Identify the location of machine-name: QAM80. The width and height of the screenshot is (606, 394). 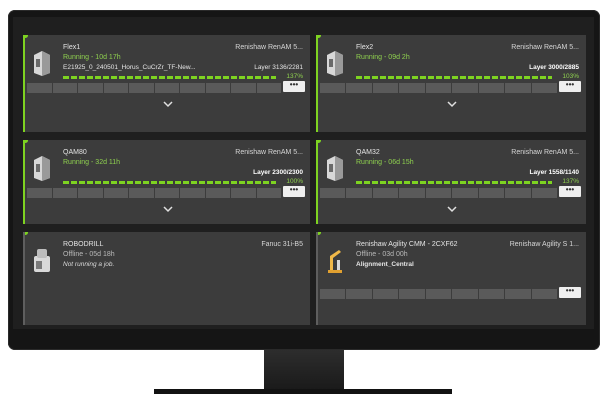
(75, 152).